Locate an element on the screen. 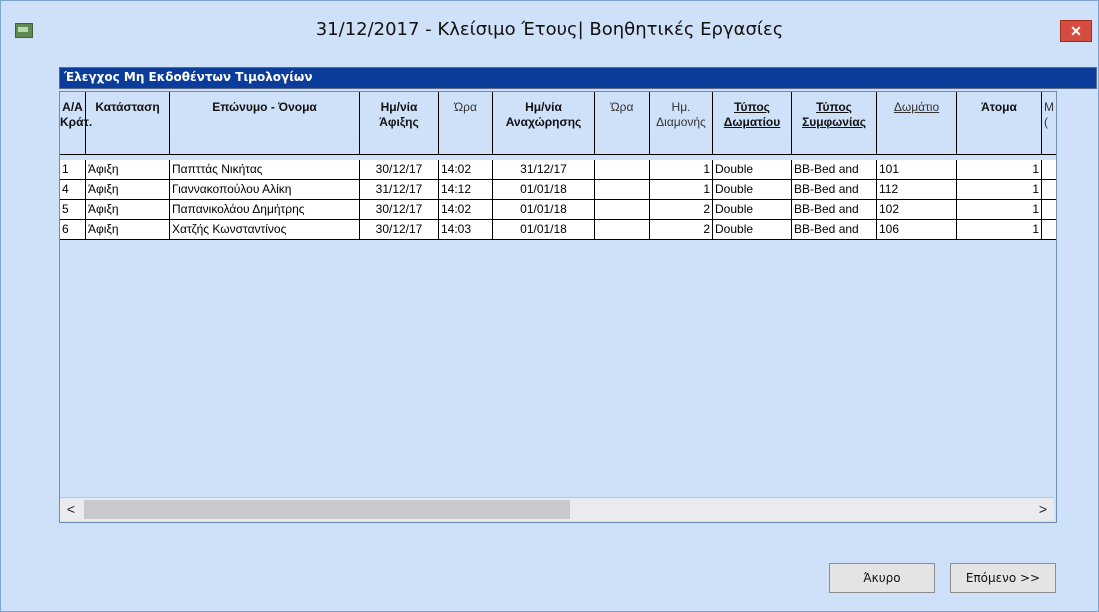 The height and width of the screenshot is (612, 1099). column-header-text: Συμφωνίας is located at coordinates (834, 122).